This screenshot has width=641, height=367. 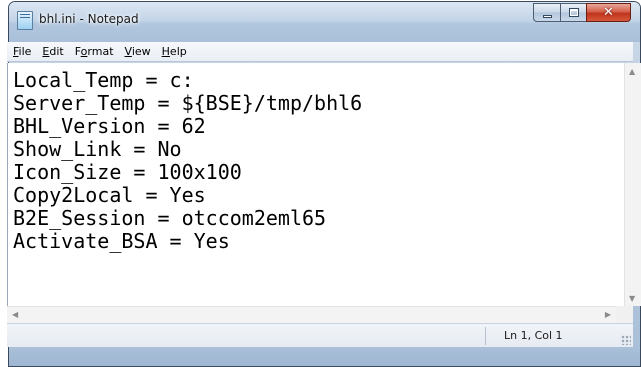 What do you see at coordinates (533, 335) in the screenshot?
I see `cursor-position: Ln 1, Col 1` at bounding box center [533, 335].